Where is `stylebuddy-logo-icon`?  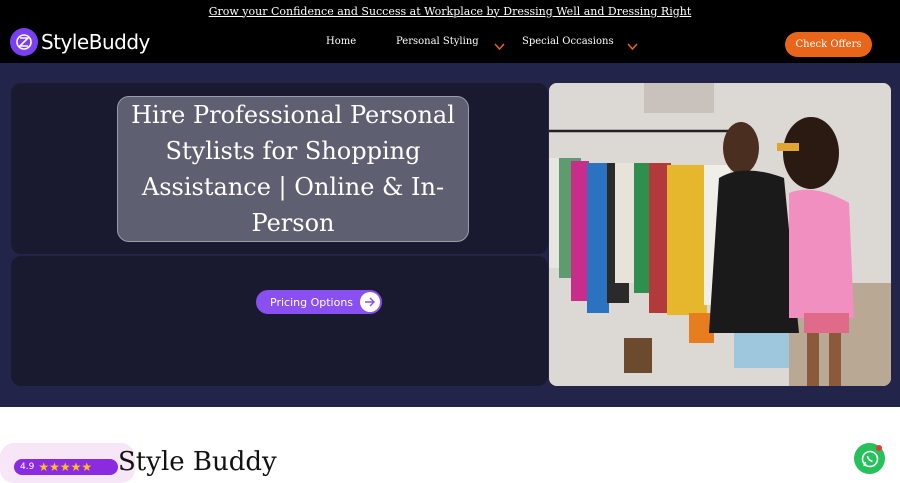
stylebuddy-logo-icon is located at coordinates (24, 42).